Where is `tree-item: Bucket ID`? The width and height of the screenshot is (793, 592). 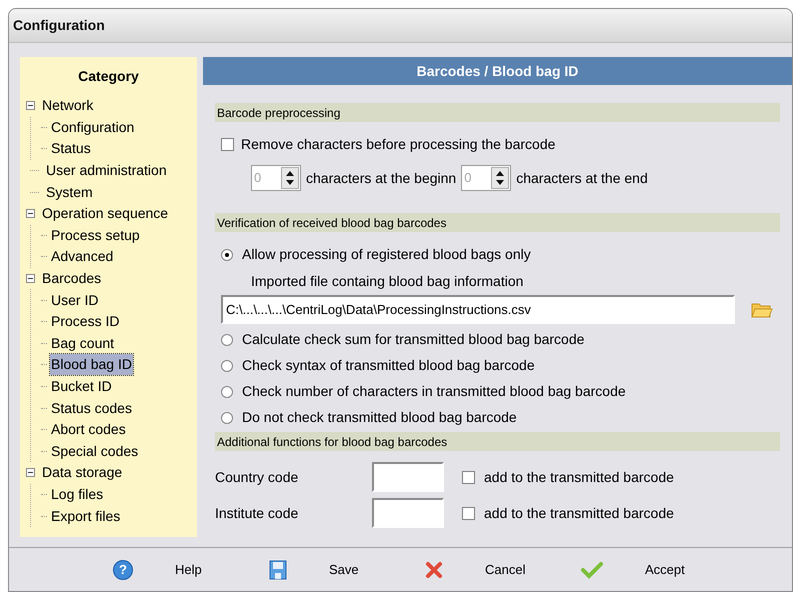 tree-item: Bucket ID is located at coordinates (81, 387).